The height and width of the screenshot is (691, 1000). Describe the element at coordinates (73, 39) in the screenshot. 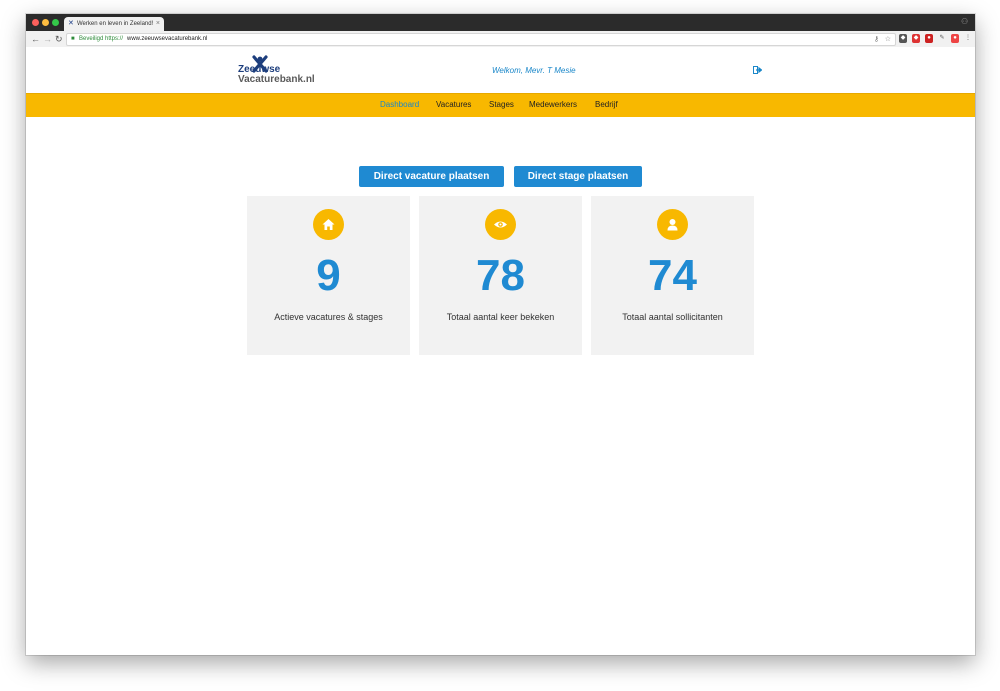

I see `lock-icon: ■` at that location.